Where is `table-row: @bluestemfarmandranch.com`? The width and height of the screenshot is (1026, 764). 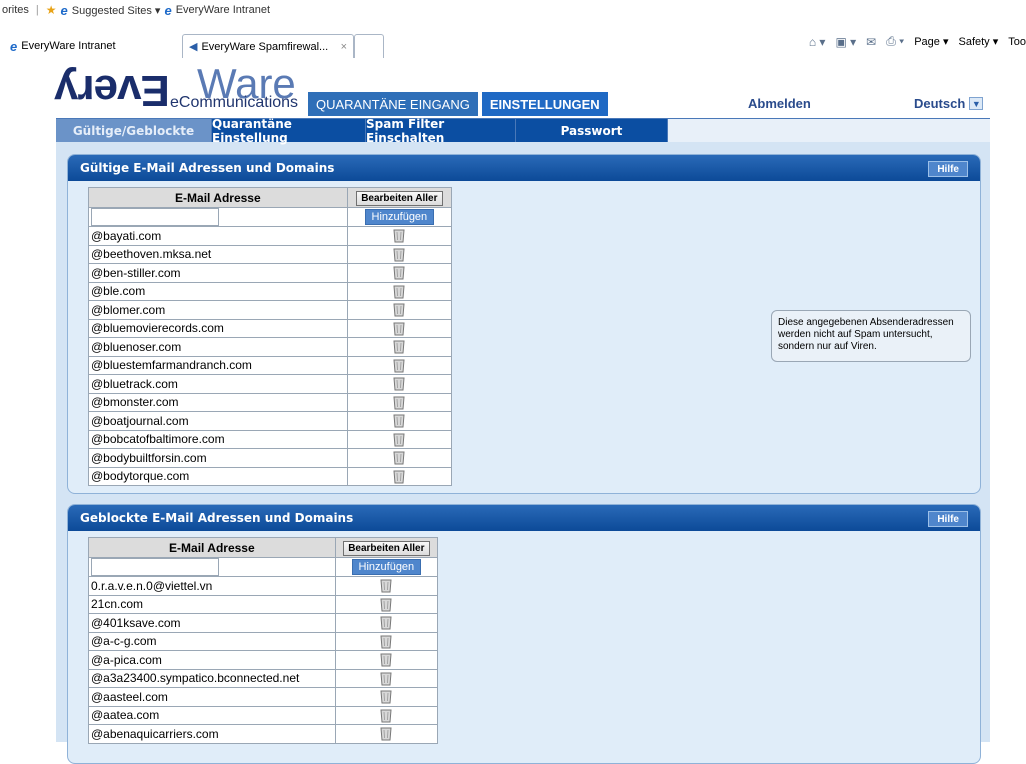 table-row: @bluestemfarmandranch.com is located at coordinates (270, 365).